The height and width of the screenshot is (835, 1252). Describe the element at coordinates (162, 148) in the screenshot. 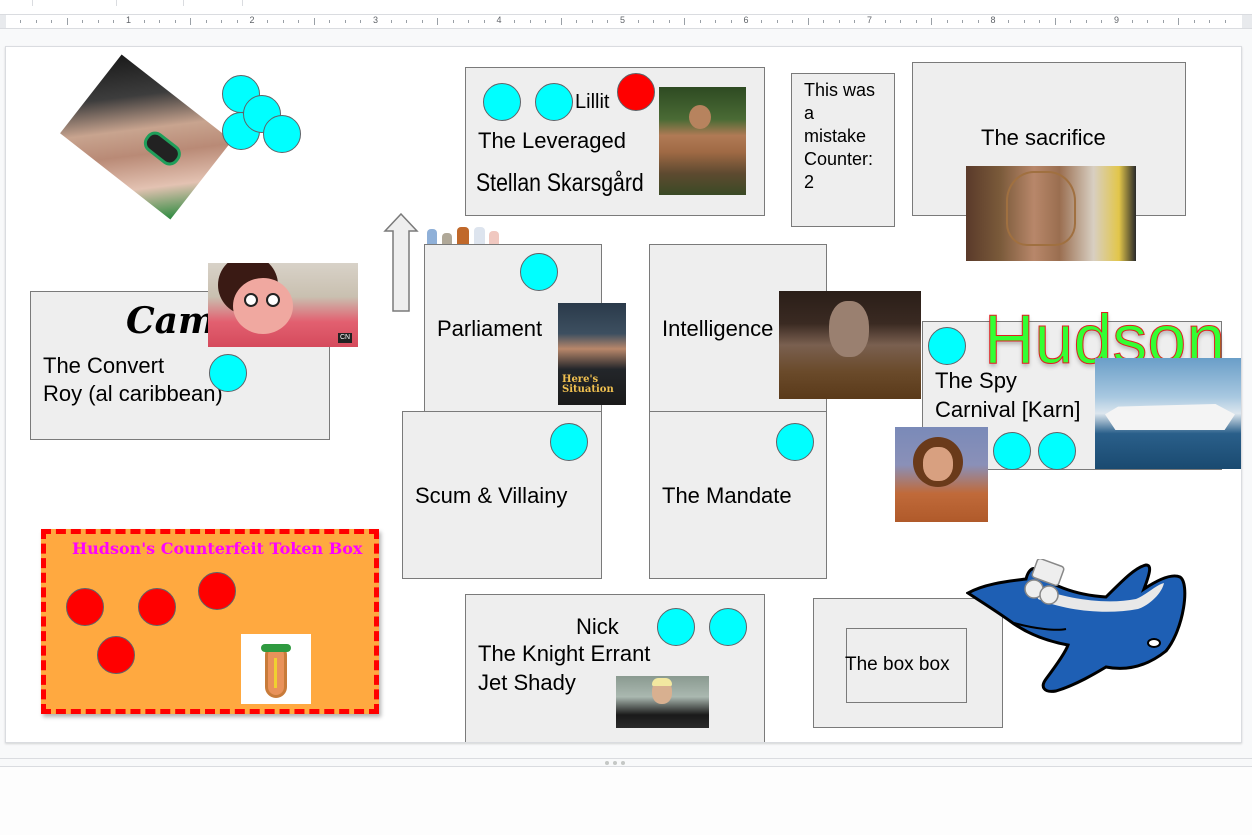

I see `sunglasses-icon` at that location.